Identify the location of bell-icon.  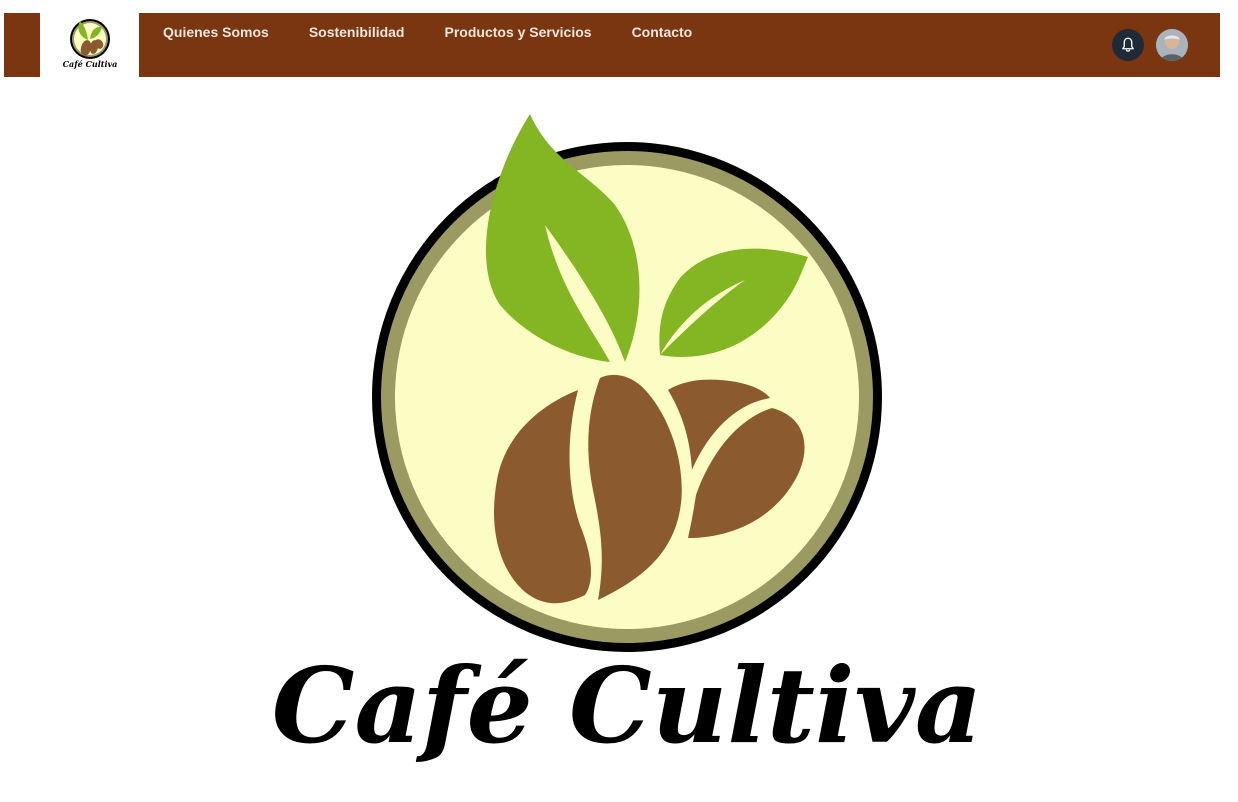
(1128, 44).